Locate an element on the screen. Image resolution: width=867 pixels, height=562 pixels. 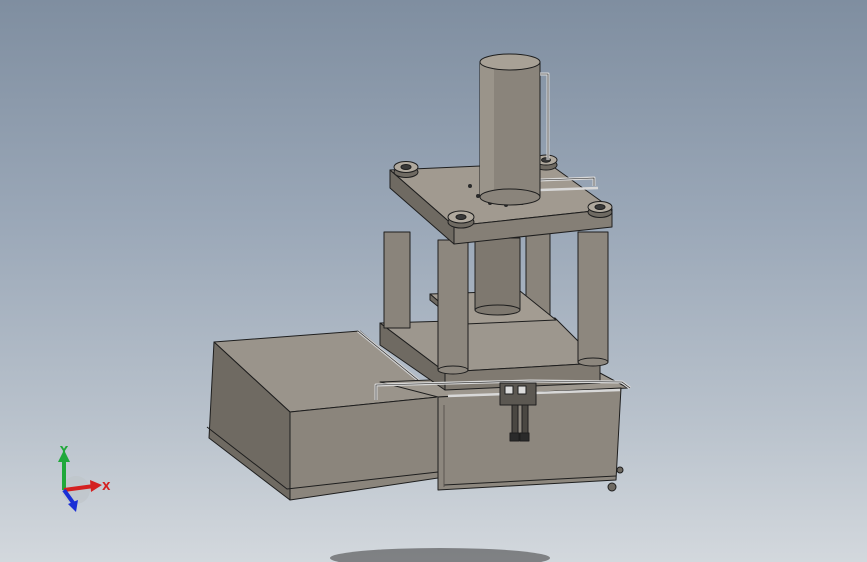
left-tank-front-face is located at coordinates (364, 448).